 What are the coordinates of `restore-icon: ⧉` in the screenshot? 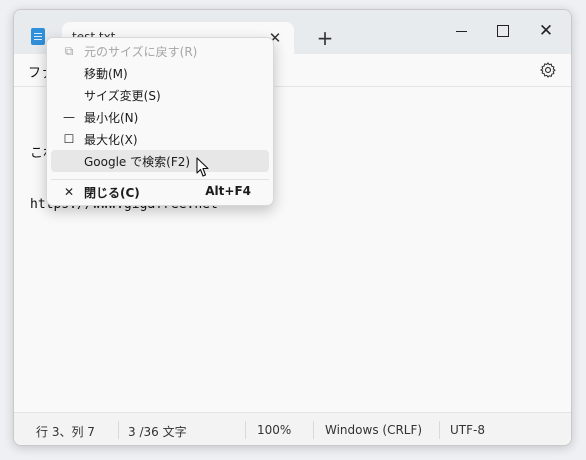 It's located at (69, 51).